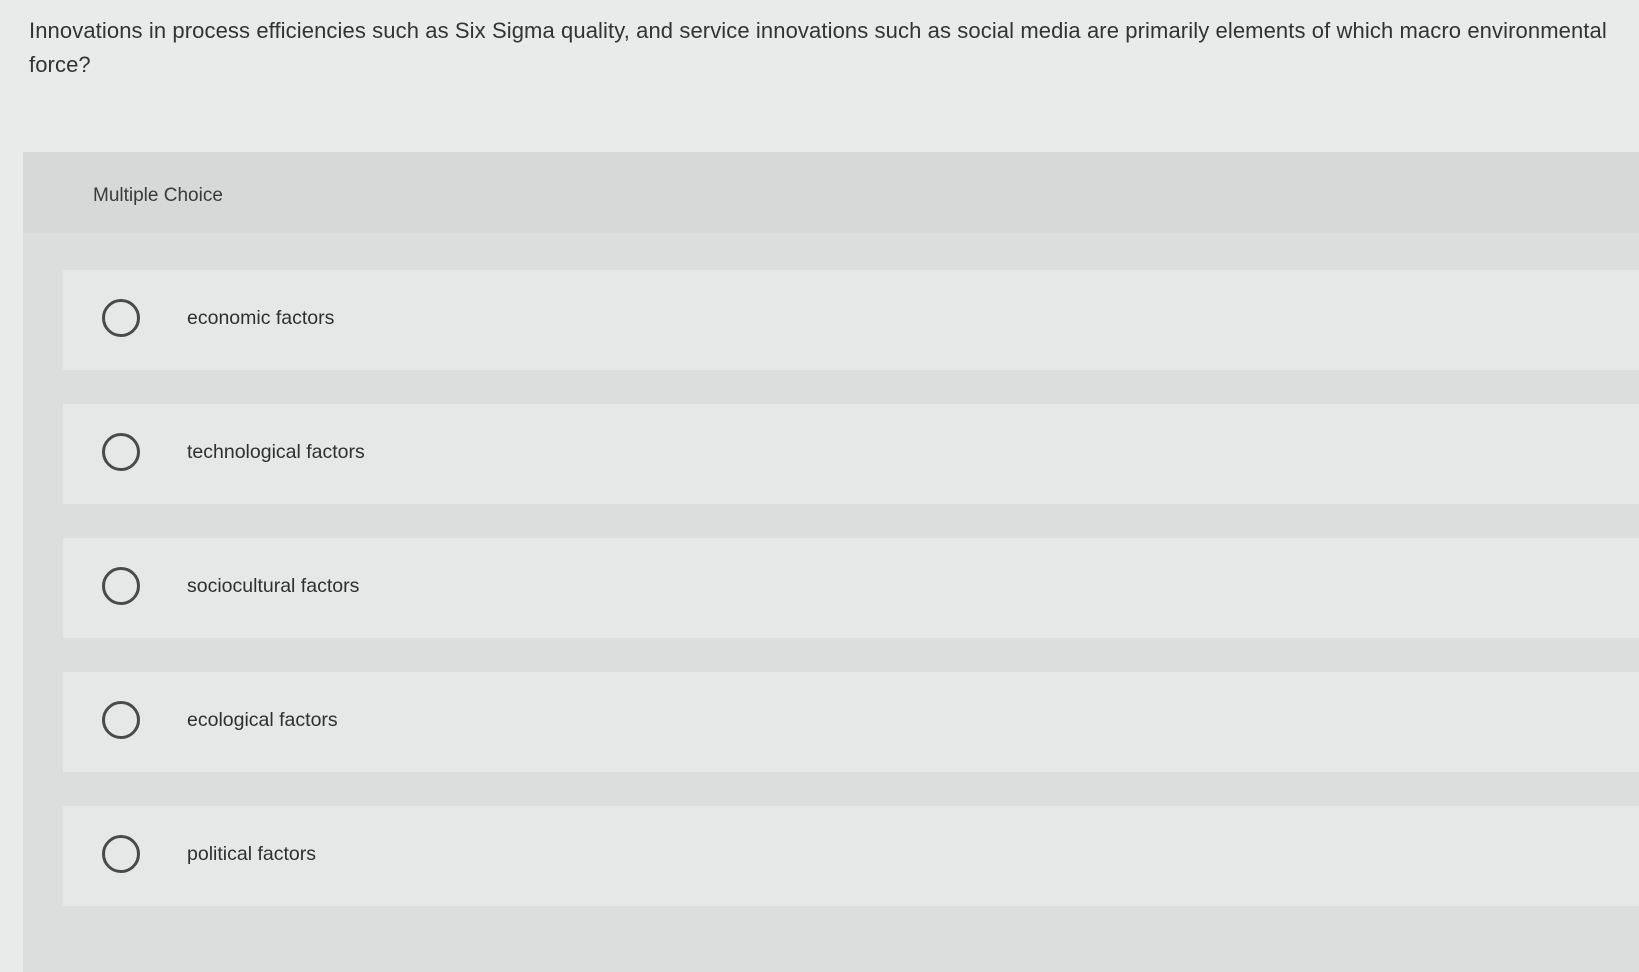 This screenshot has width=1639, height=972. I want to click on option-technological-factors: technological factors, so click(851, 454).